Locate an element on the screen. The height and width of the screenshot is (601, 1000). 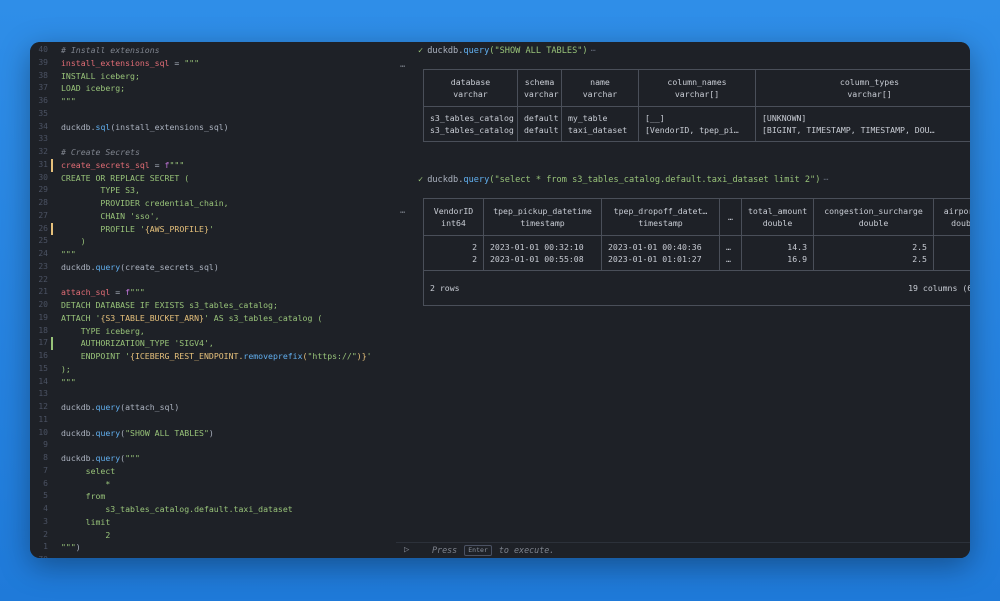
code-line: 8 duckdb.query(""" is located at coordinates (213, 458).